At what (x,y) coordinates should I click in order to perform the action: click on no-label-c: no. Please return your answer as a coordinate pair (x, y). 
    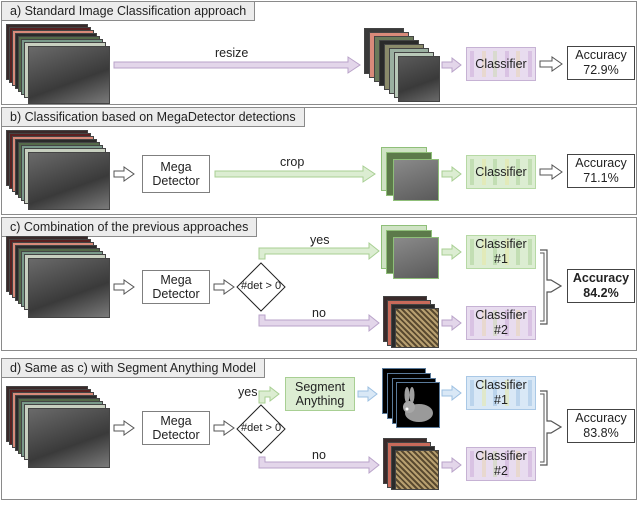
    Looking at the image, I should click on (319, 313).